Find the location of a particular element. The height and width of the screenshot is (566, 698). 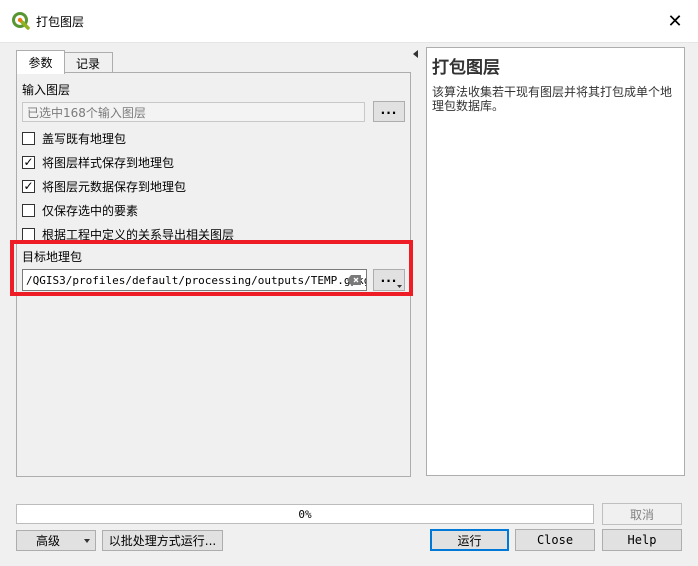

cancel-label: 取消 is located at coordinates (641, 514).